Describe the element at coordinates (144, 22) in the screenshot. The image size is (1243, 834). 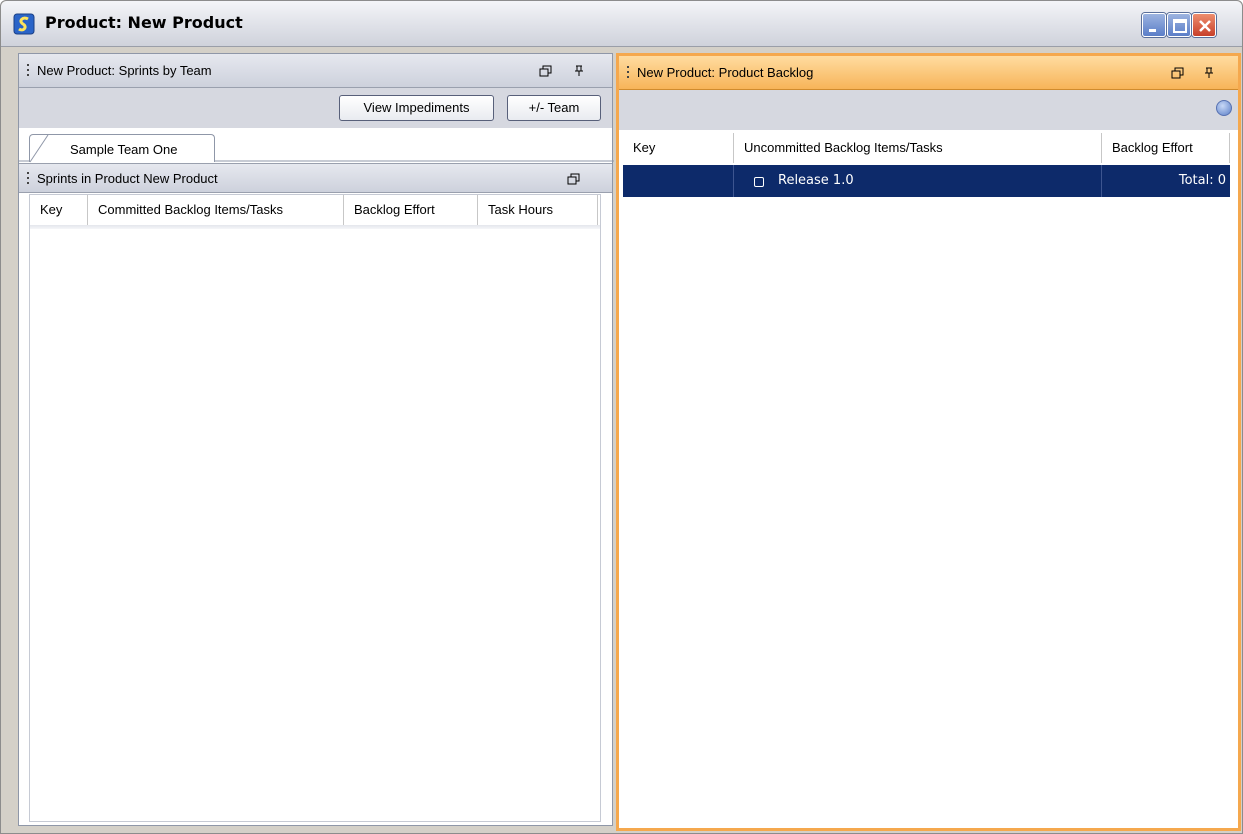
I see `window-title: Product: New Product` at that location.